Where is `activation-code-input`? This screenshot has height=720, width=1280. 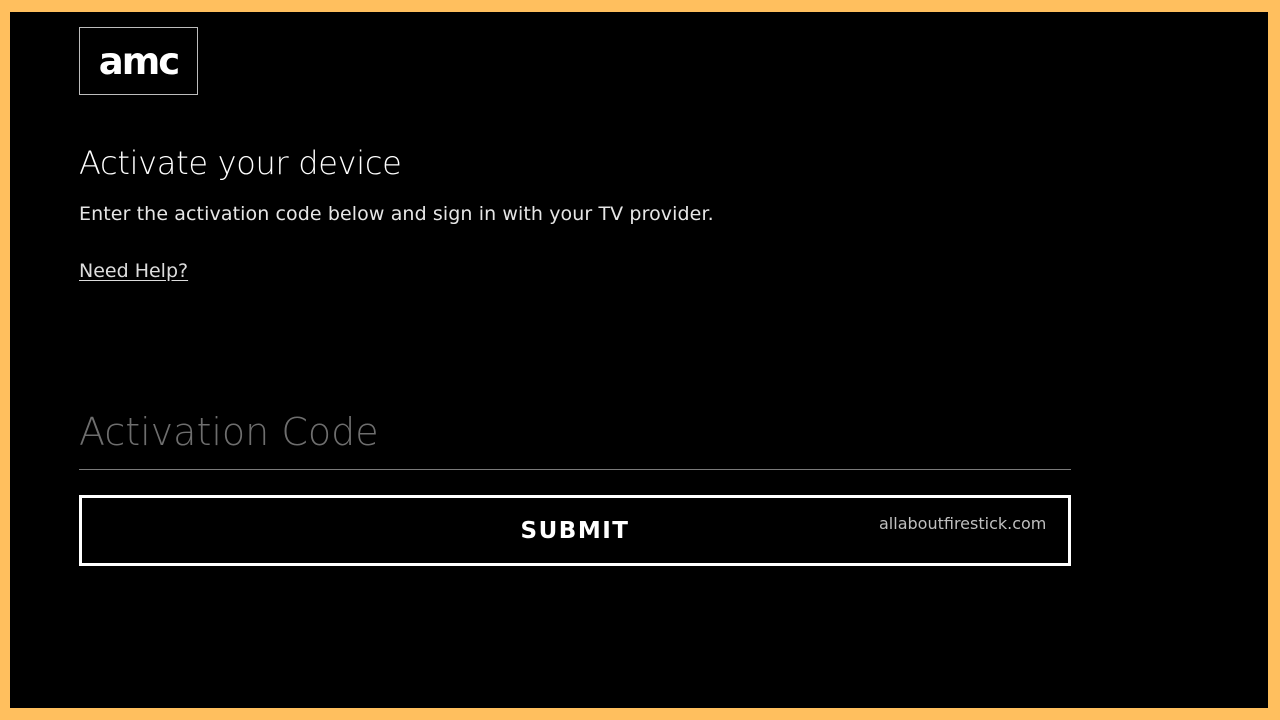
activation-code-input is located at coordinates (575, 432).